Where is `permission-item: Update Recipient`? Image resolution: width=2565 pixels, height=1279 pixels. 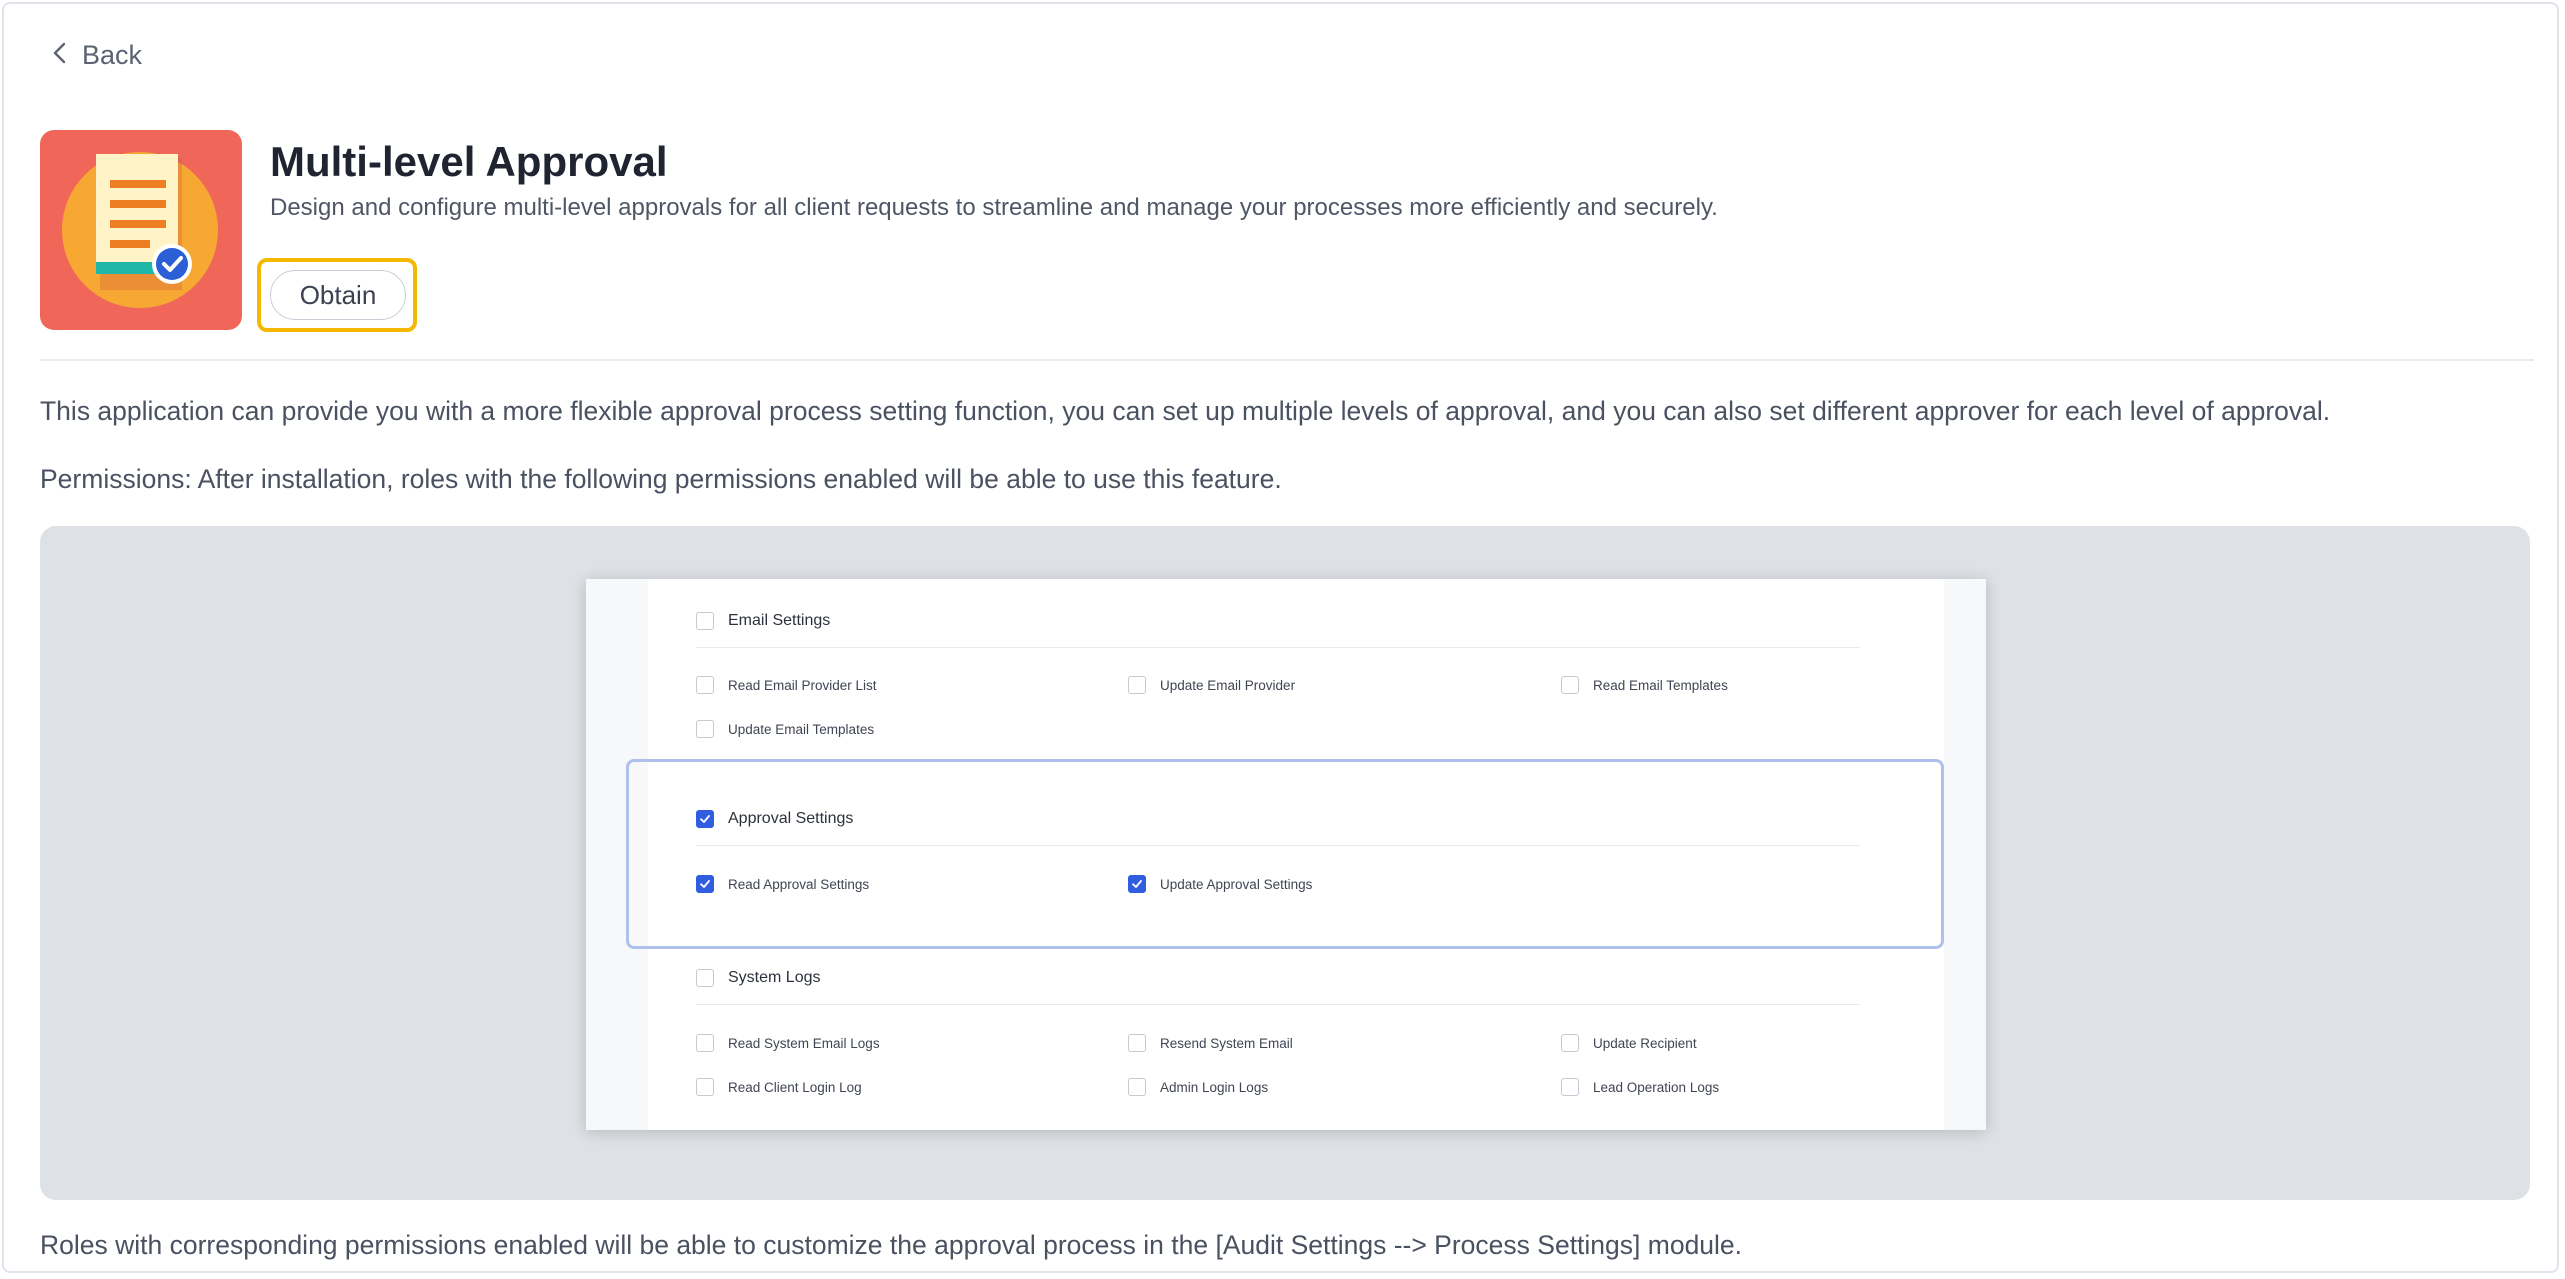
permission-item: Update Recipient is located at coordinates (1629, 1043).